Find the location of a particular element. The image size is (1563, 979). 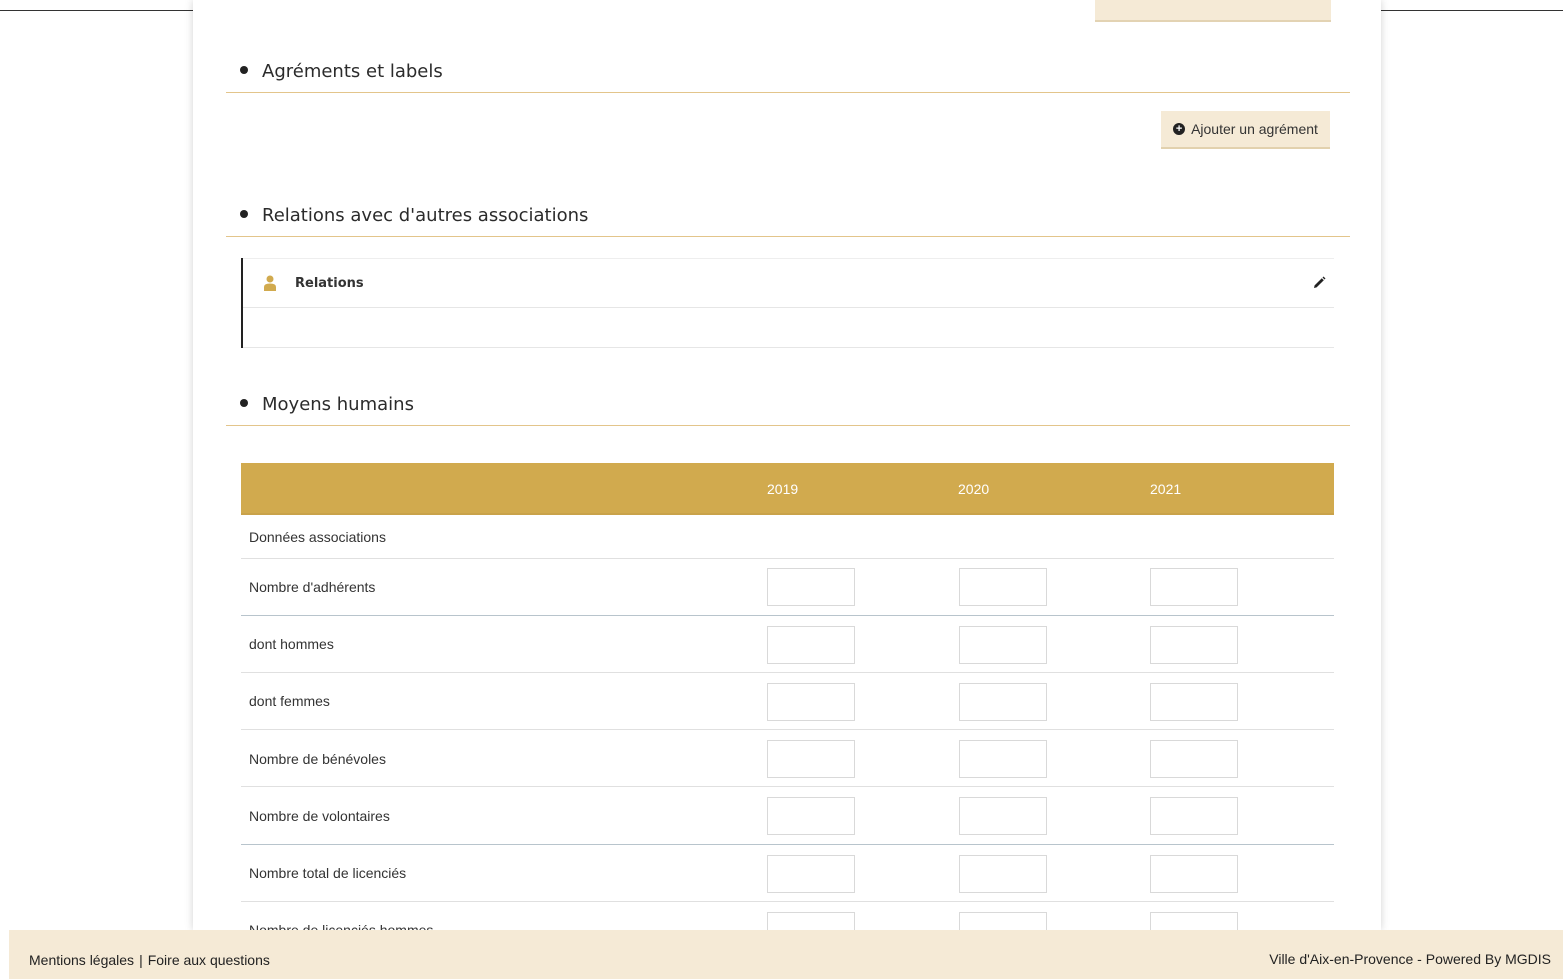

hommes-2019-input is located at coordinates (811, 645).